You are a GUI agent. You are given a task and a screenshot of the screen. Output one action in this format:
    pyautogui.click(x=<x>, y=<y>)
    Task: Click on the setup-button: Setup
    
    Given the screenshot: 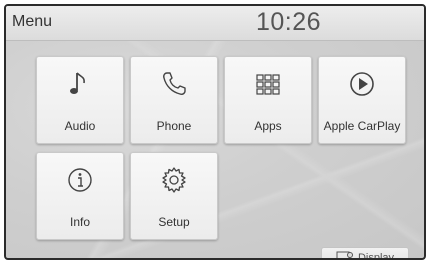 What is the action you would take?
    pyautogui.click(x=174, y=196)
    